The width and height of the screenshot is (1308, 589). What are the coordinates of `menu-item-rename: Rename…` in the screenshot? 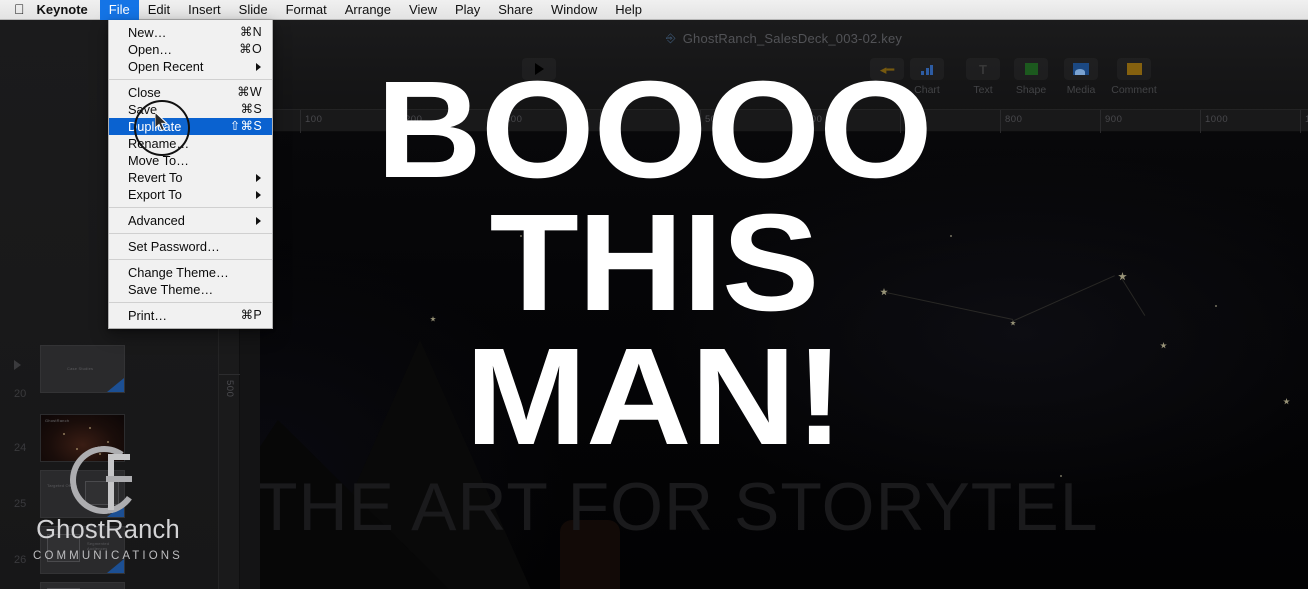 It's located at (190, 143).